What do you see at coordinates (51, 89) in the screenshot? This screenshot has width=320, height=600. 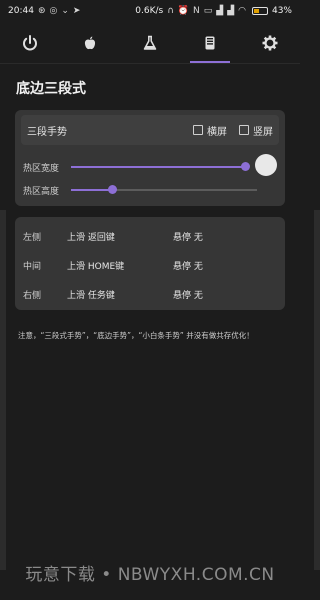 I see `page-title: 底边三段式` at bounding box center [51, 89].